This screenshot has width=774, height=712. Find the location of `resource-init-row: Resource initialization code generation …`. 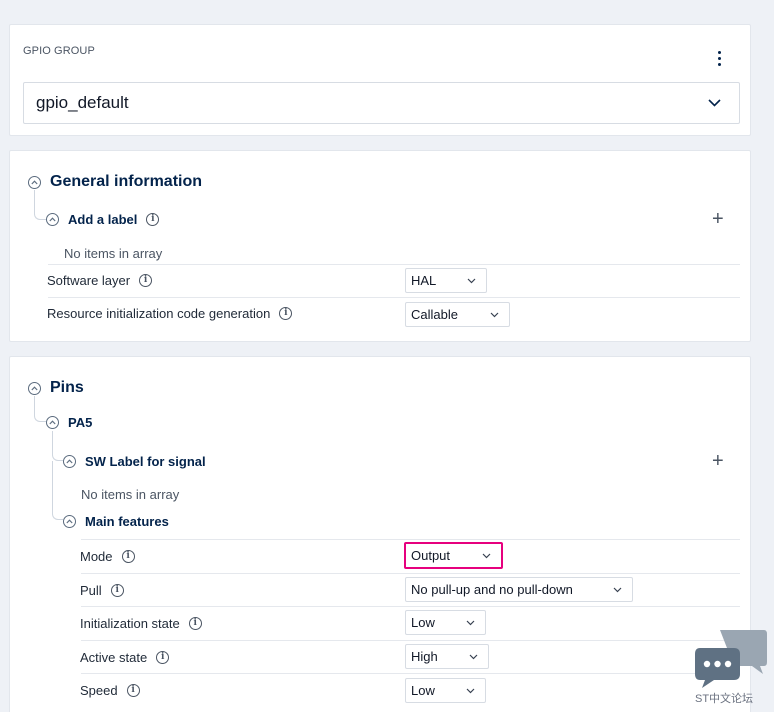

resource-init-row: Resource initialization code generation … is located at coordinates (170, 313).